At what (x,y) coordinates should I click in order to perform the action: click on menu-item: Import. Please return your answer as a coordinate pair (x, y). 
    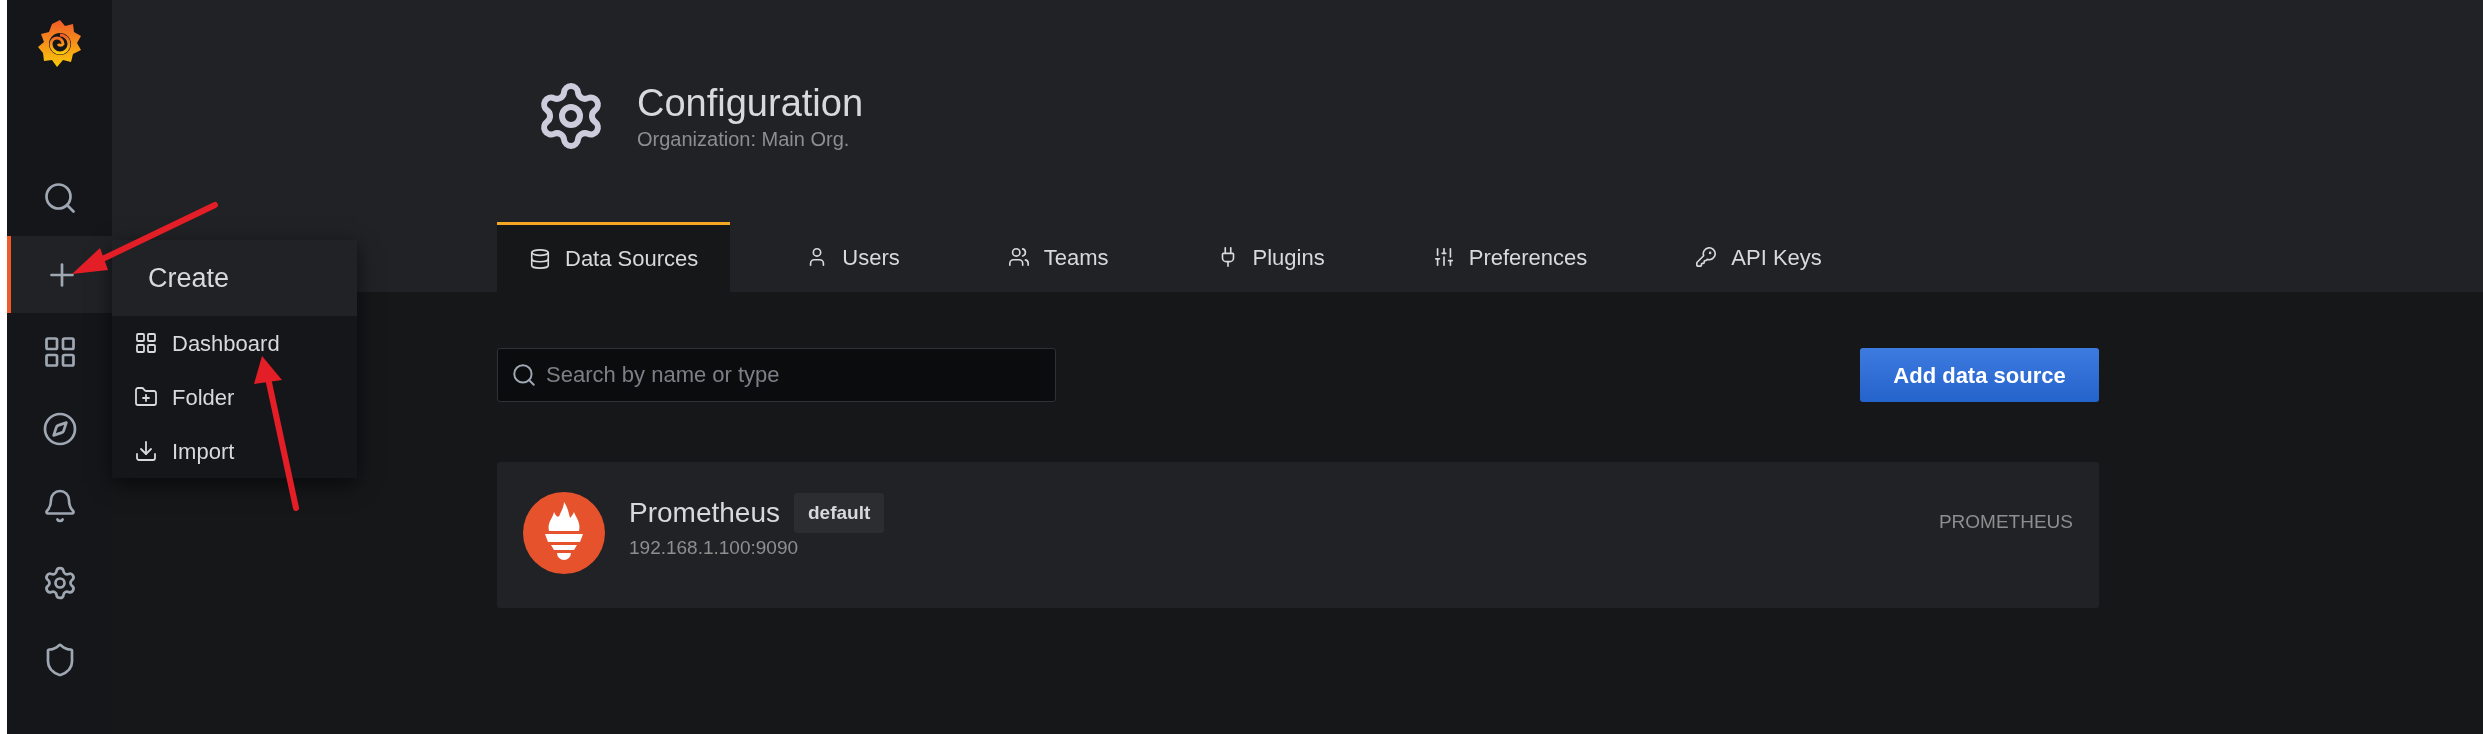
    Looking at the image, I should click on (234, 451).